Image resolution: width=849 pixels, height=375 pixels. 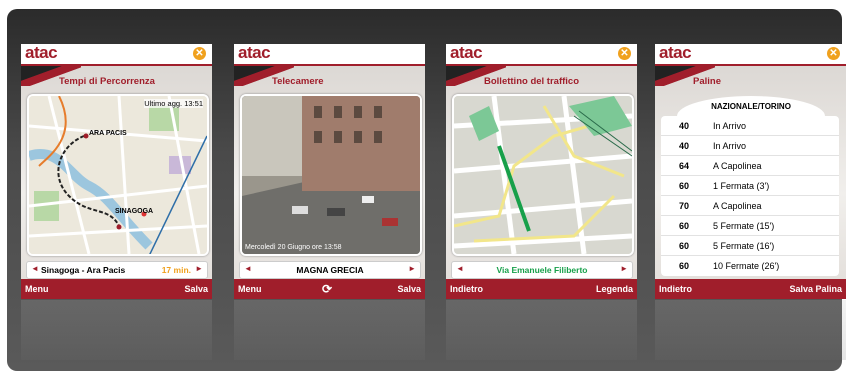 I want to click on arrival-row: 60 5 Fermate (16'), so click(x=750, y=246).